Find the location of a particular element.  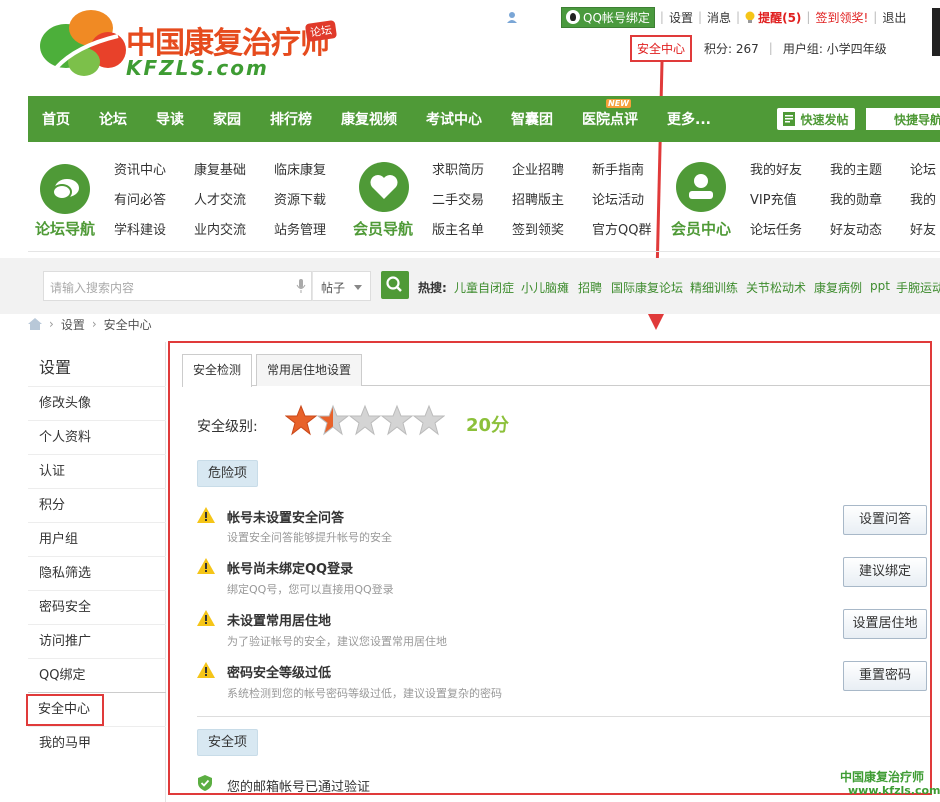

hot-search-link: 康复病例 is located at coordinates (838, 287).